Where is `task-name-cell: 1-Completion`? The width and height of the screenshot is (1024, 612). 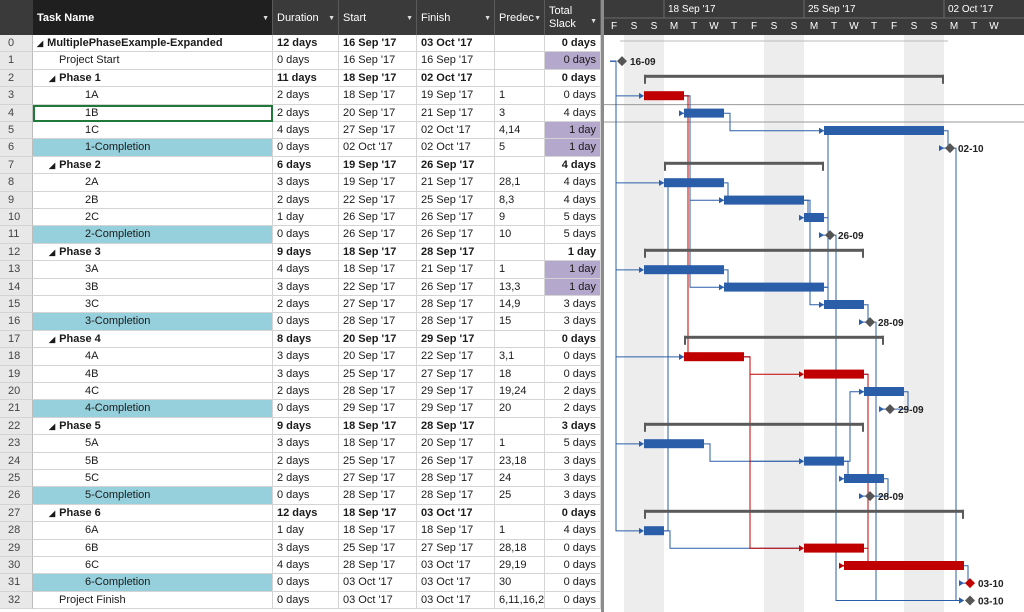
task-name-cell: 1-Completion is located at coordinates (153, 148).